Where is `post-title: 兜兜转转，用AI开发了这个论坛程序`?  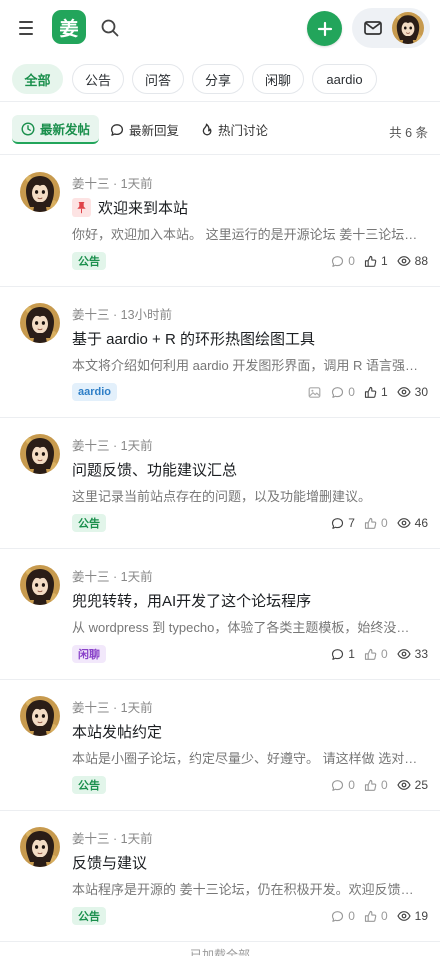
post-title: 兜兜转转，用AI开发了这个论坛程序 is located at coordinates (191, 600).